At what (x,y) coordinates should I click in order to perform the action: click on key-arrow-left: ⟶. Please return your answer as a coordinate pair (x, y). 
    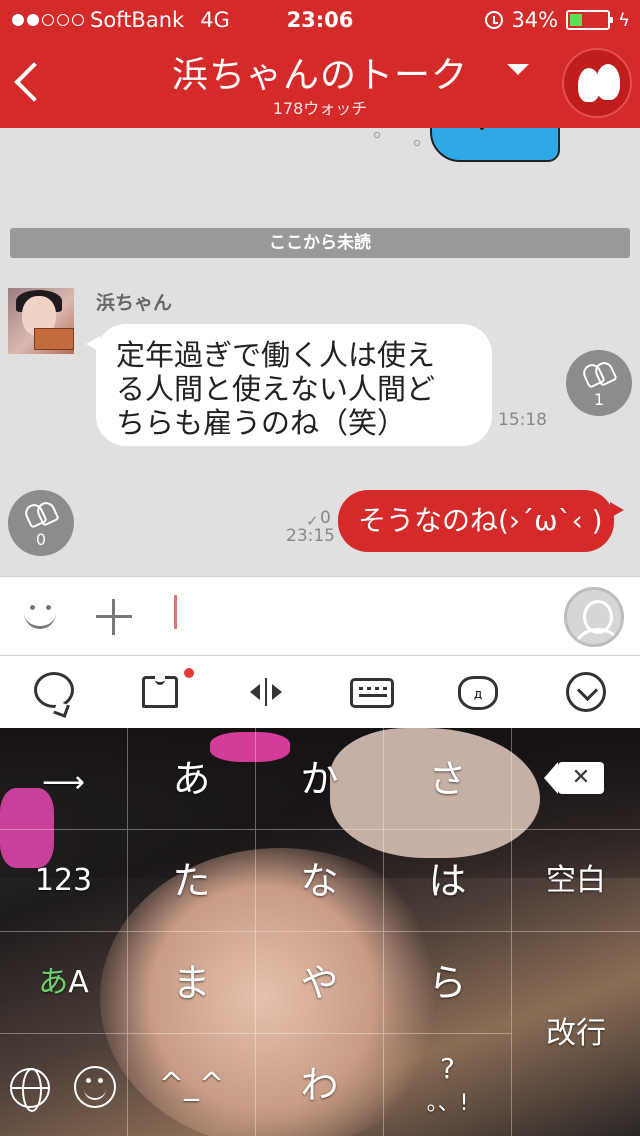
    Looking at the image, I should click on (64, 779).